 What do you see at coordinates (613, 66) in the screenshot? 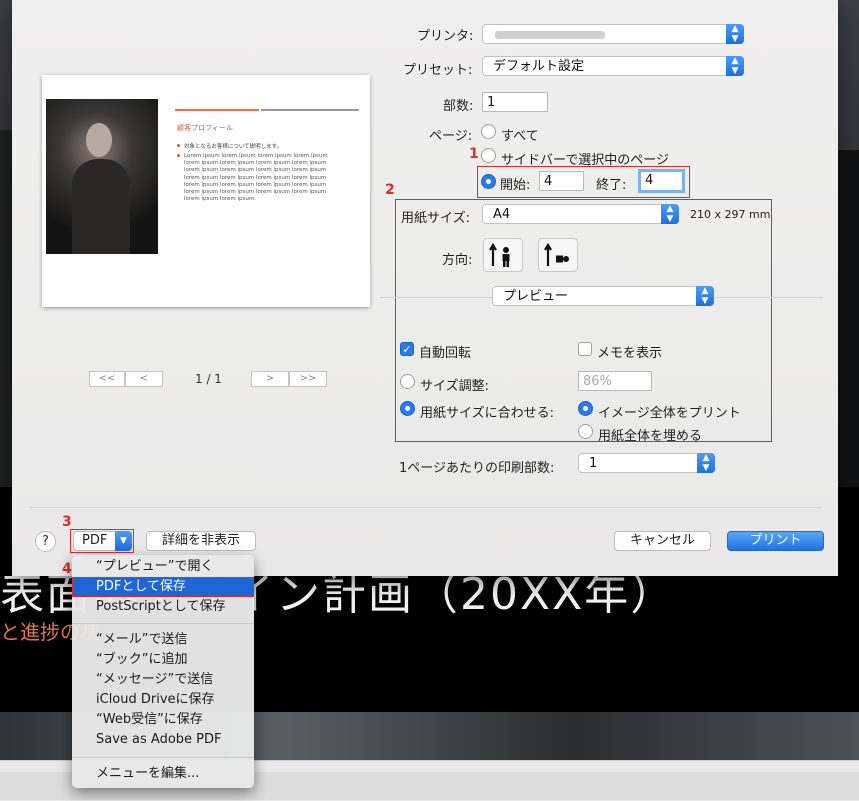
I see `preset-select: デフォルト設定 ▲ ▼` at bounding box center [613, 66].